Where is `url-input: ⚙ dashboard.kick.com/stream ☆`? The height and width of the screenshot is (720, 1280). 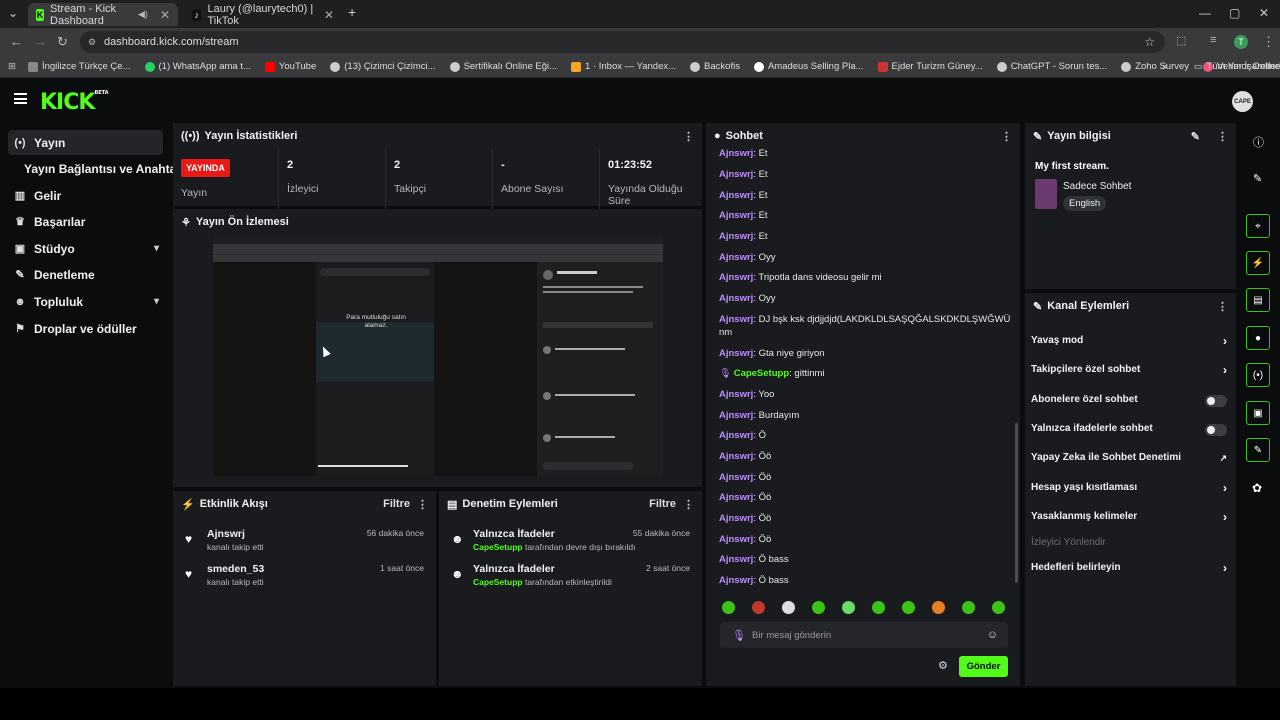
url-input: ⚙ dashboard.kick.com/stream ☆ is located at coordinates (622, 42).